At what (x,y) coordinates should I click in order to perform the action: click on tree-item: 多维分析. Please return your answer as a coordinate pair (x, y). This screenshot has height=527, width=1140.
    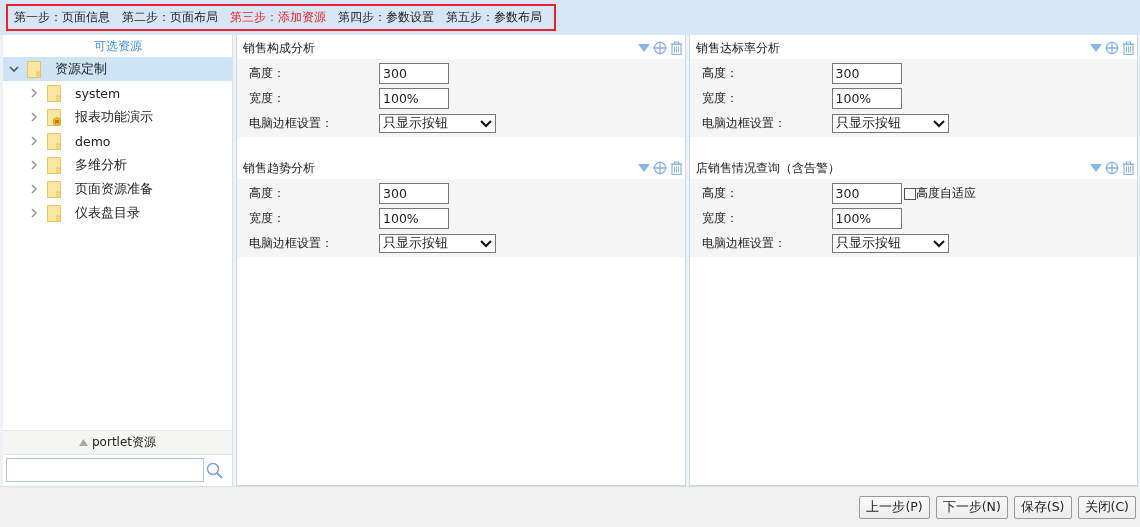
    Looking at the image, I should click on (117, 165).